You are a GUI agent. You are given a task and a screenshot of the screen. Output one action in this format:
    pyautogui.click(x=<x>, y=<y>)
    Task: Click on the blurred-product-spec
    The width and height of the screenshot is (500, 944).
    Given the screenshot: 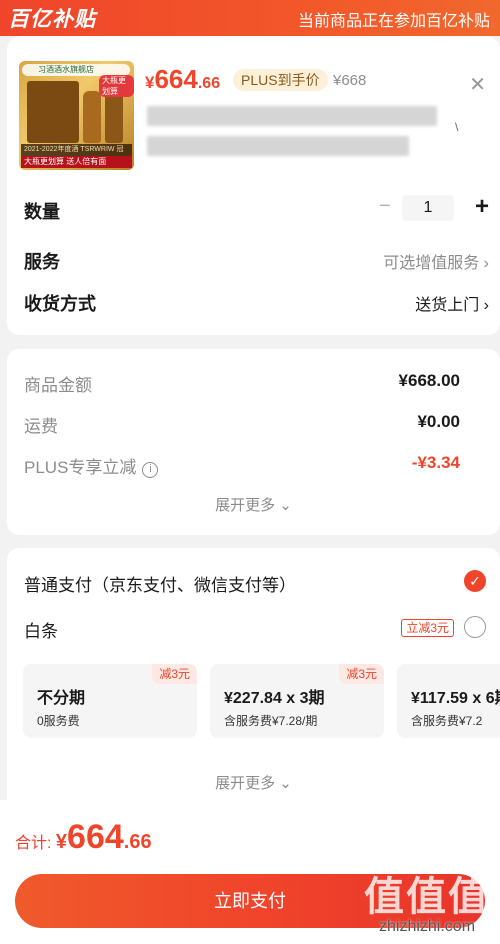 What is the action you would take?
    pyautogui.click(x=278, y=146)
    